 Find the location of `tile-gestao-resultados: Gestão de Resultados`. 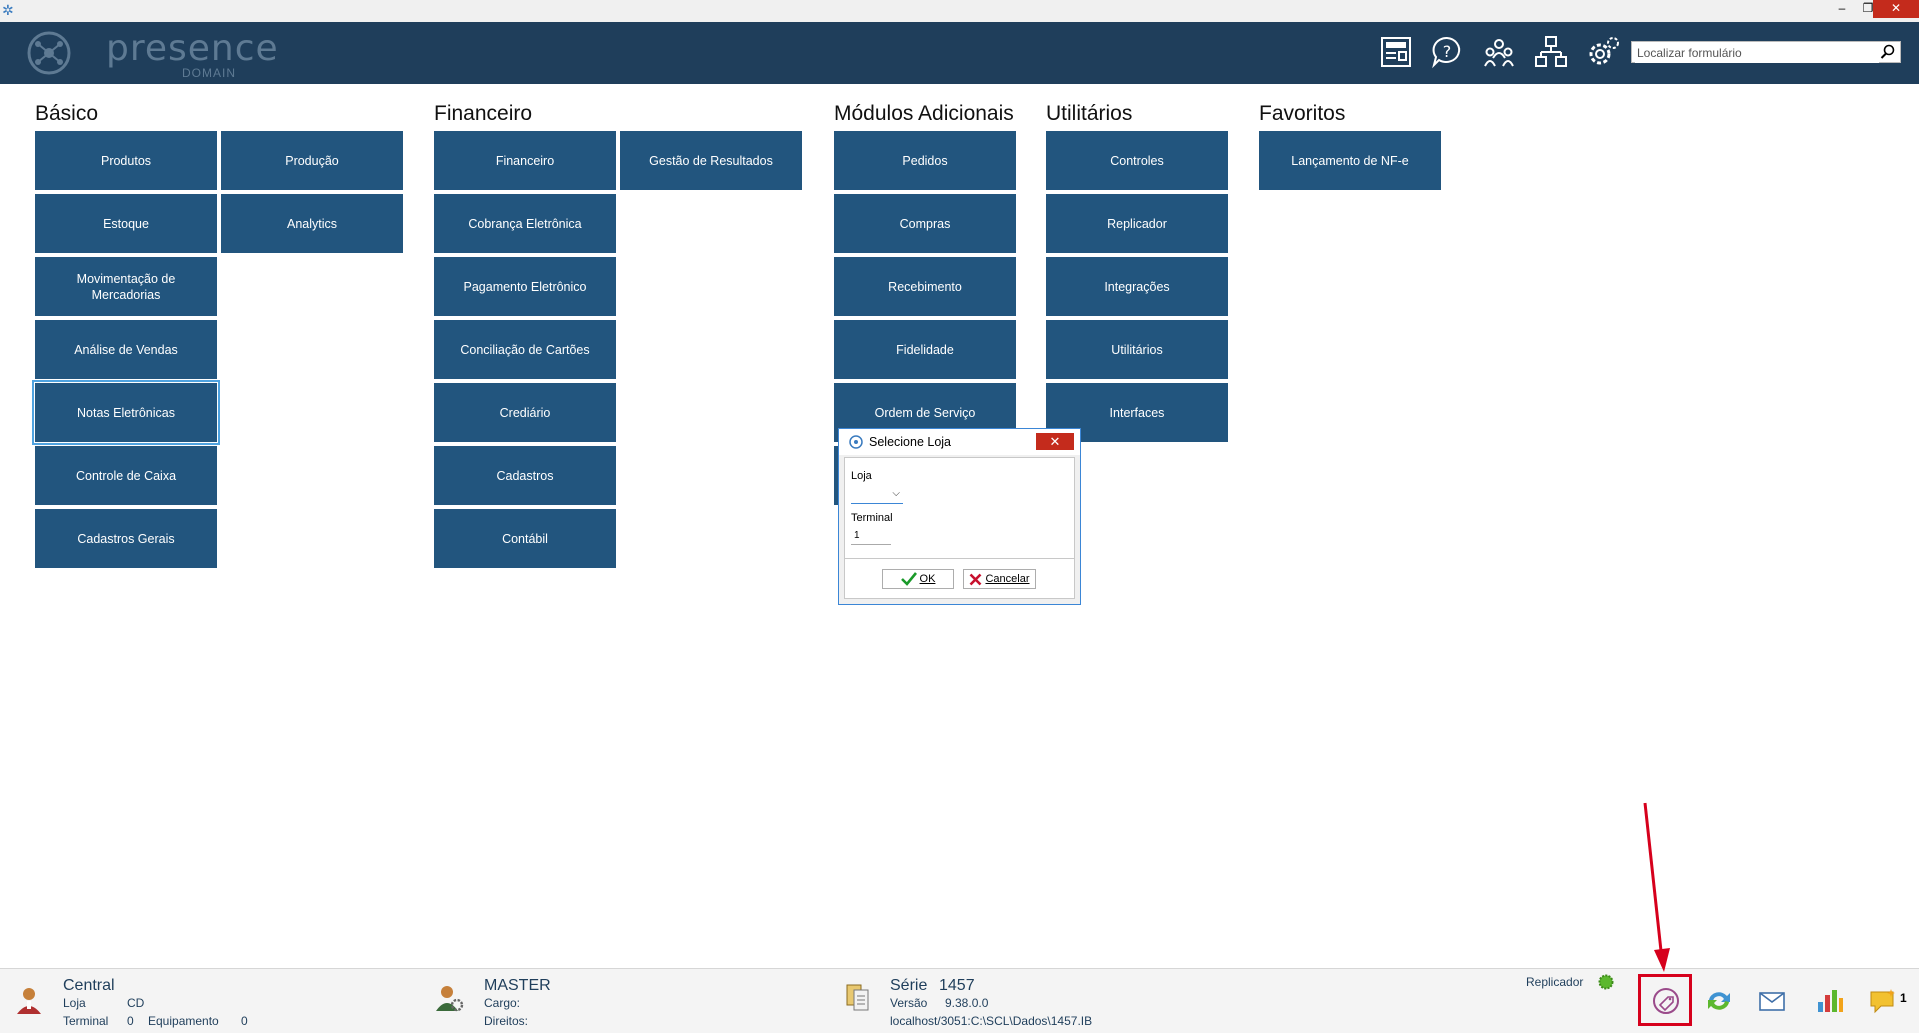

tile-gestao-resultados: Gestão de Resultados is located at coordinates (711, 160).